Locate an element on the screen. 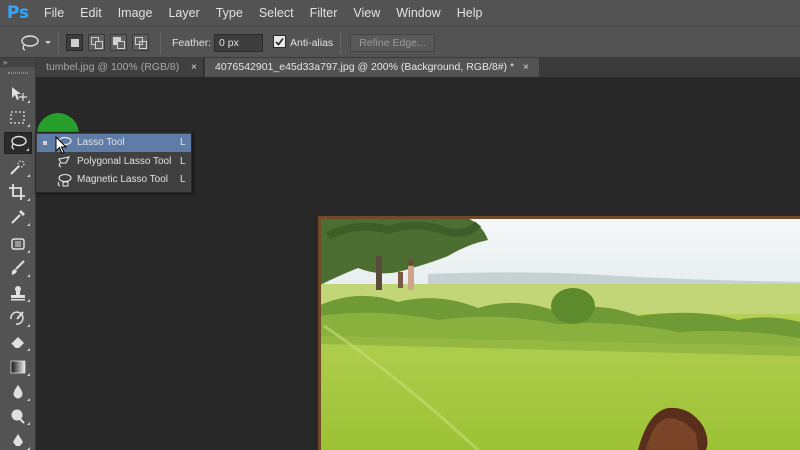 The height and width of the screenshot is (450, 800). menu-image: Image is located at coordinates (135, 13).